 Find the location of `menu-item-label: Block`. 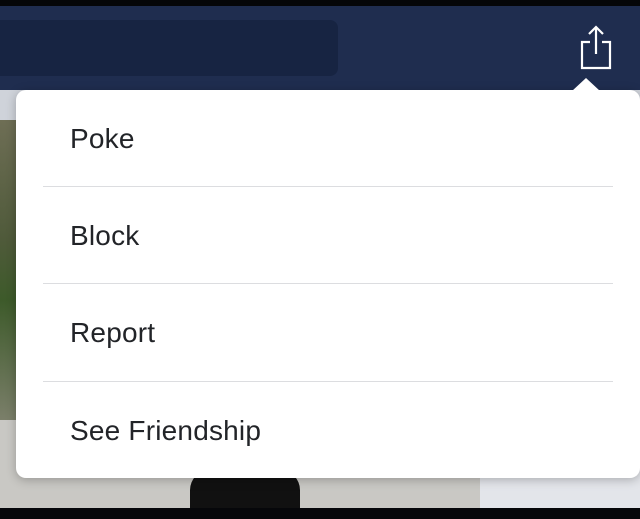

menu-item-label: Block is located at coordinates (105, 235).